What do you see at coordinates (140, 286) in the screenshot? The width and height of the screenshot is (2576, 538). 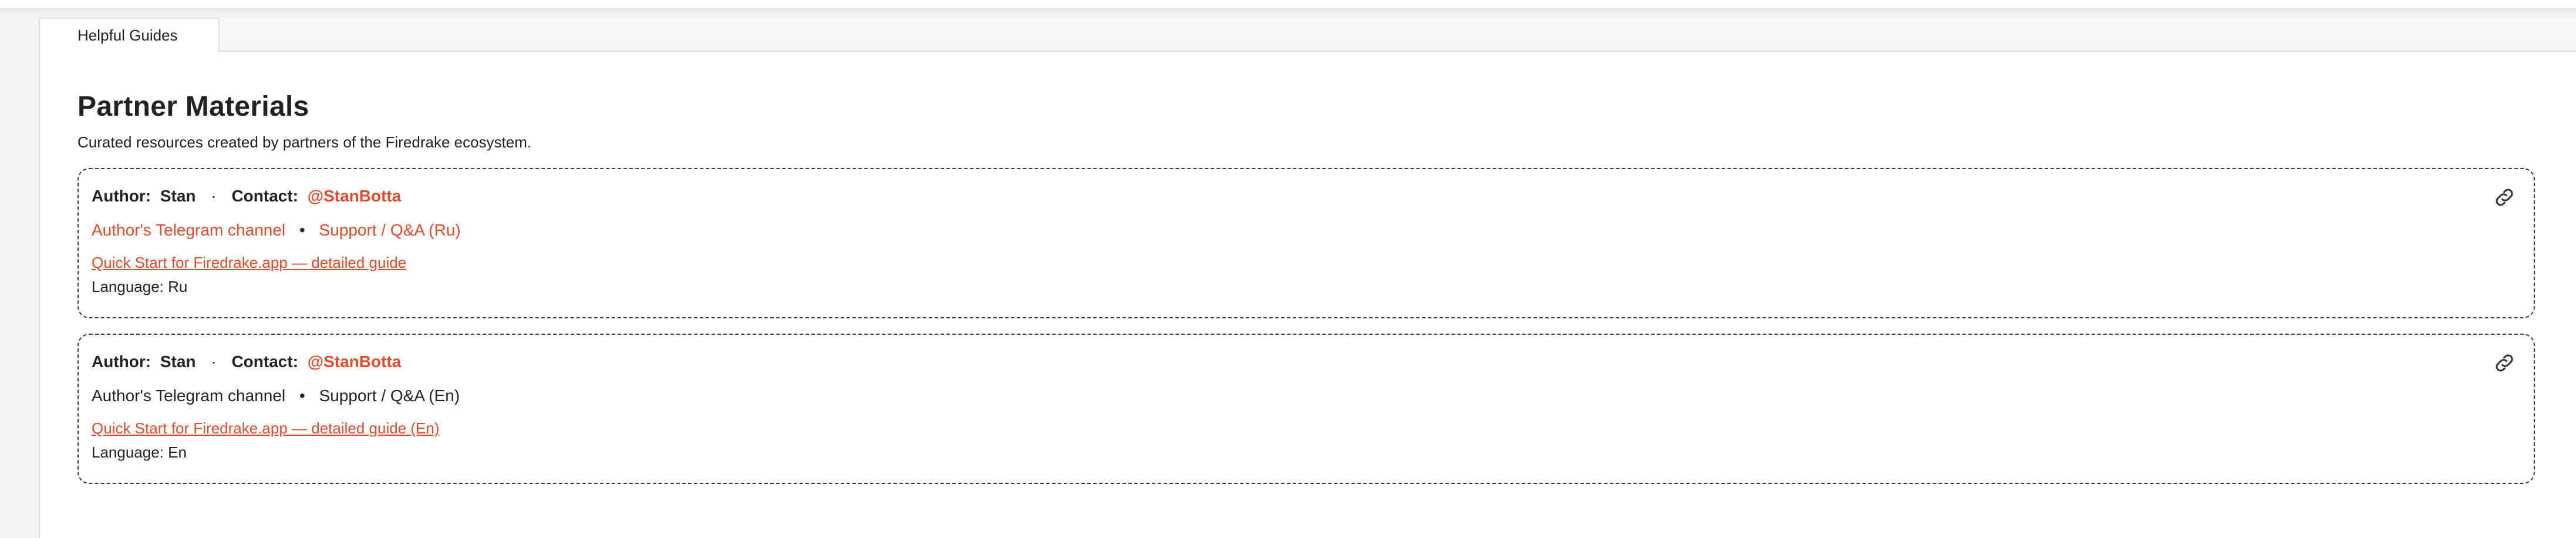 I see `language-label: Language: Ru` at bounding box center [140, 286].